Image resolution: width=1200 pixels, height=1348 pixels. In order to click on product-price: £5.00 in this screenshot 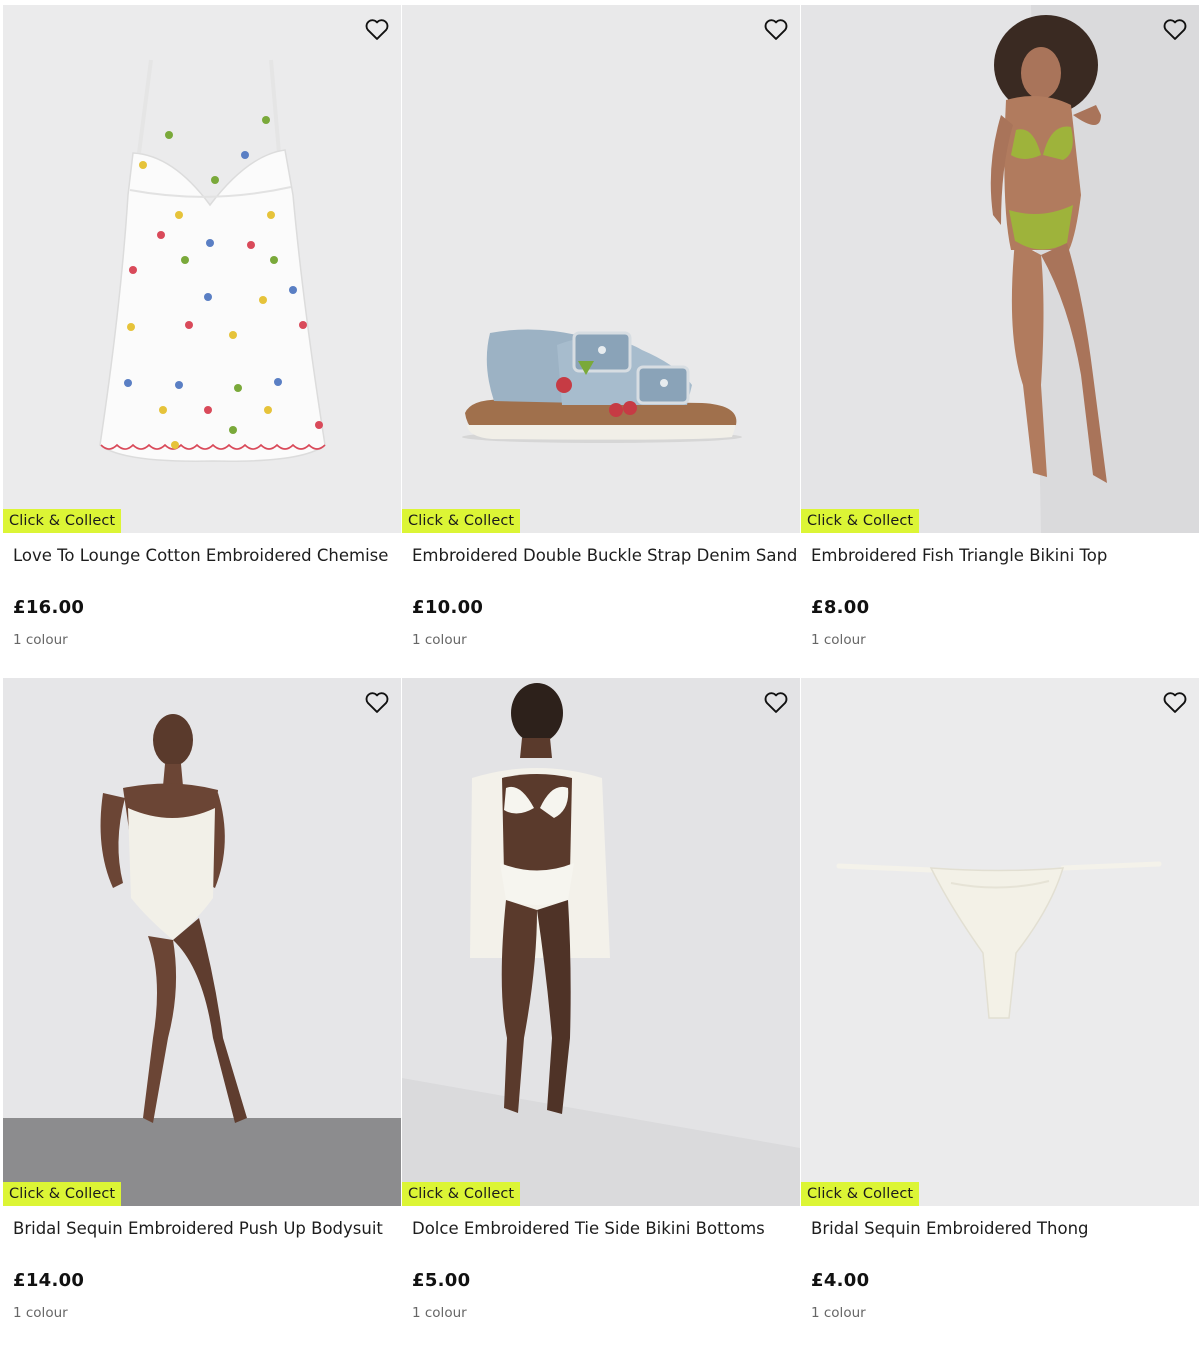, I will do `click(441, 1280)`.